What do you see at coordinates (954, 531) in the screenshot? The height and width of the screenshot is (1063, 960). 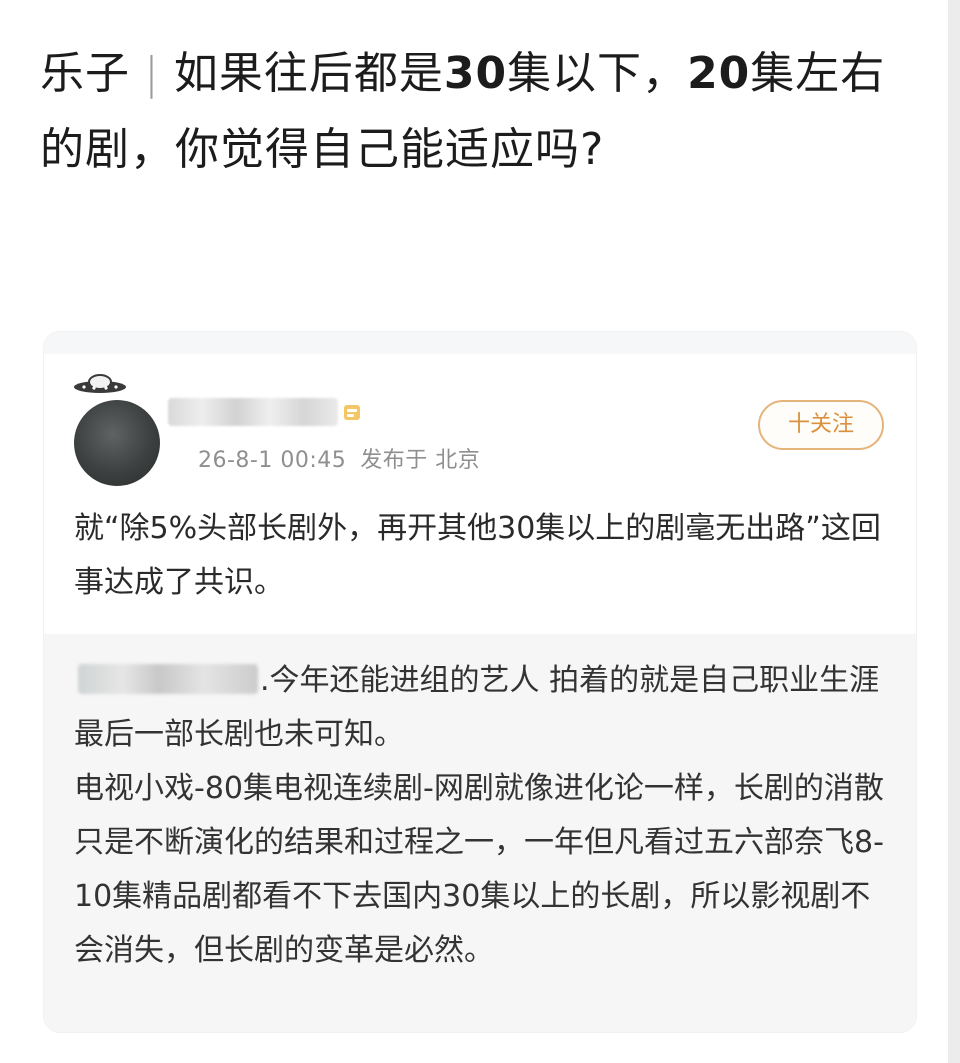 I see `scrollbar-edge` at bounding box center [954, 531].